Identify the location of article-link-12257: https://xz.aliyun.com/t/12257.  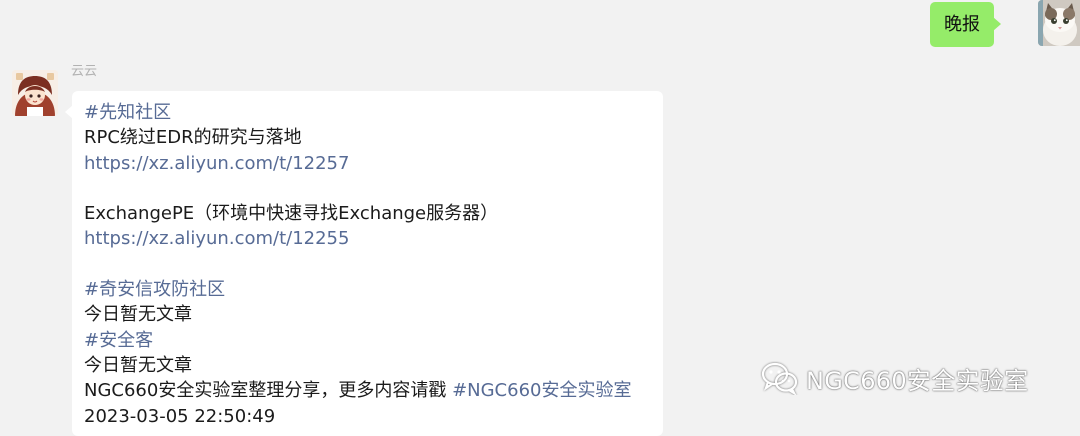
(371, 163).